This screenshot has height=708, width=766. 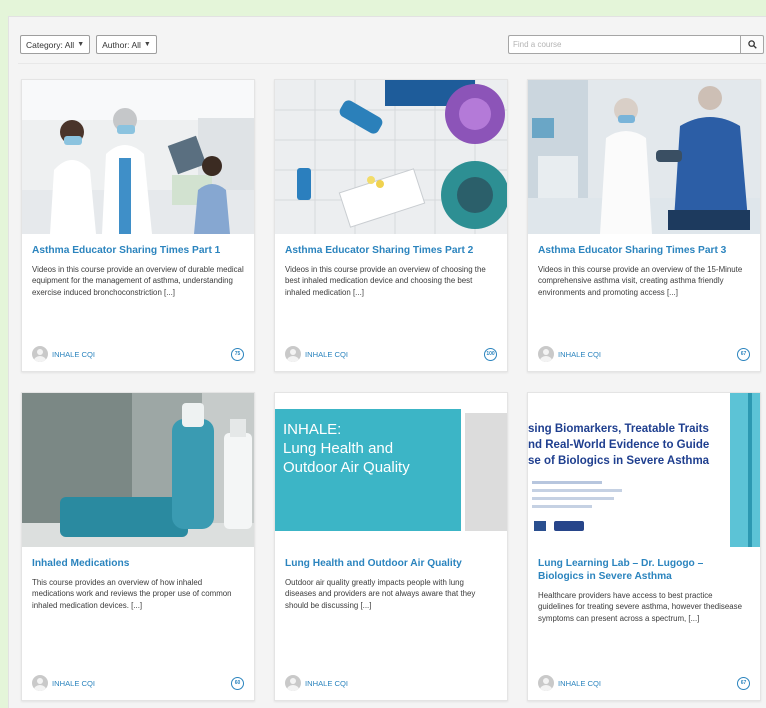 I want to click on course-footer: INHALE CQI, so click(x=391, y=683).